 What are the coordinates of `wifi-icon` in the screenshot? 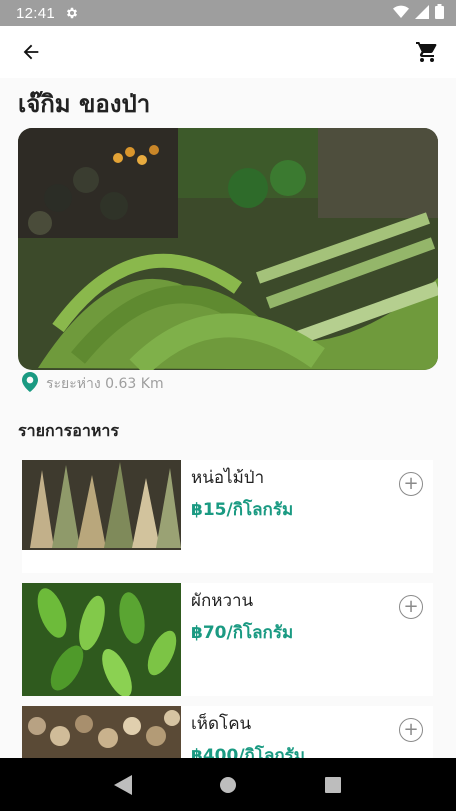 It's located at (401, 13).